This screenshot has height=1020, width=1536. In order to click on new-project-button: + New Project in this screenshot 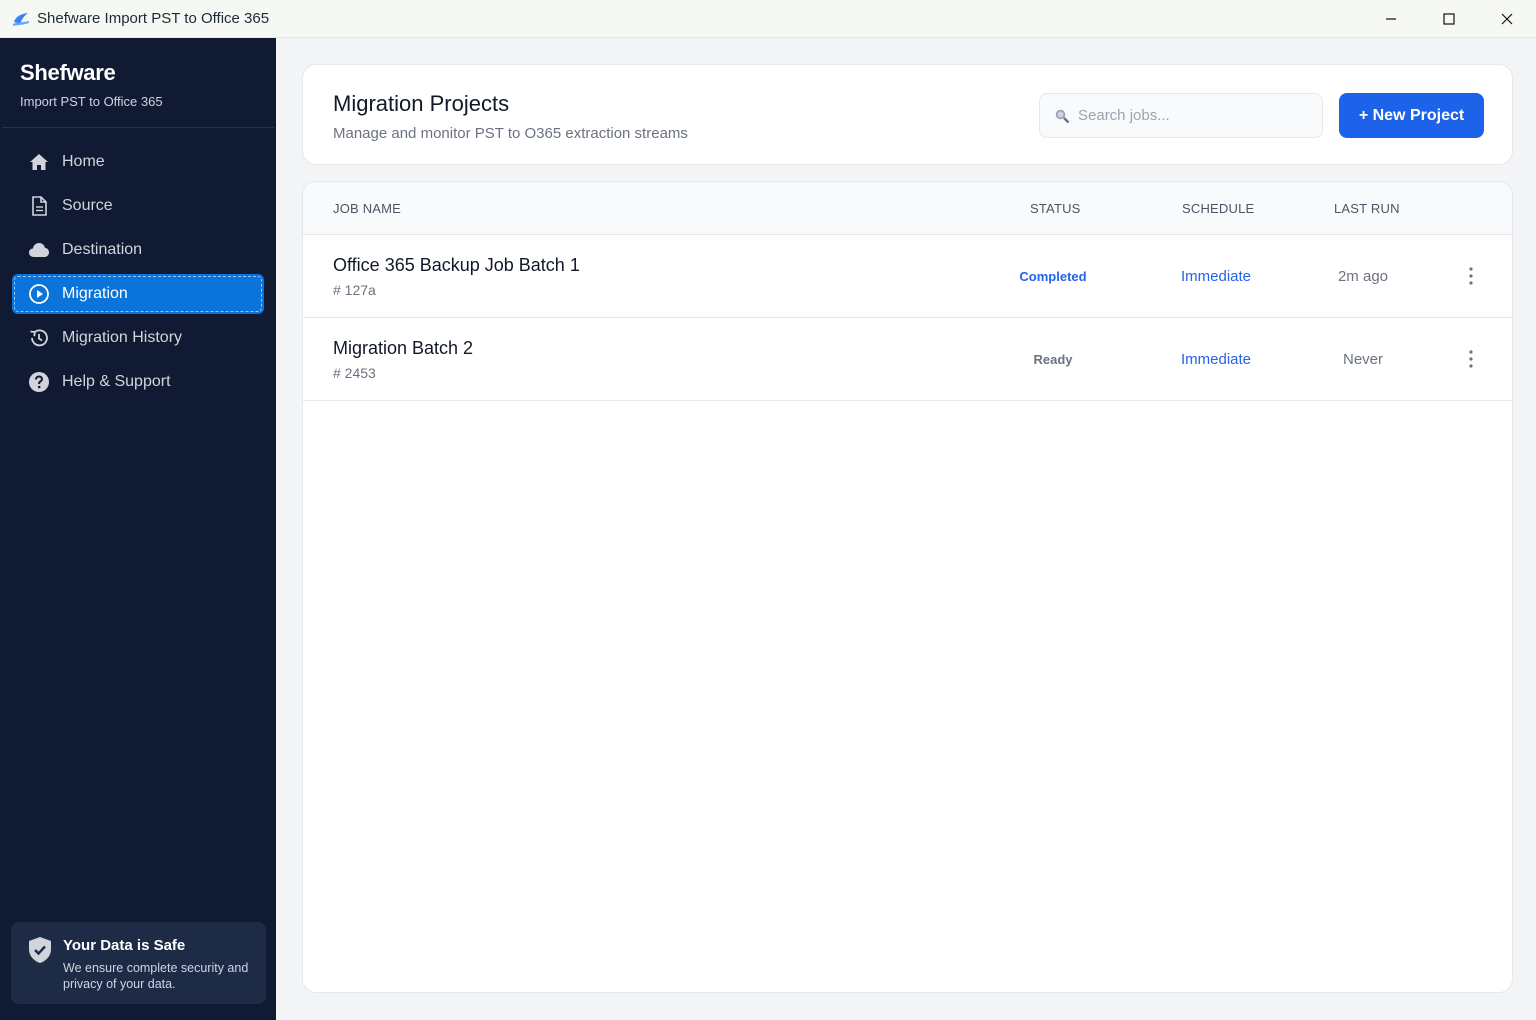, I will do `click(1411, 115)`.